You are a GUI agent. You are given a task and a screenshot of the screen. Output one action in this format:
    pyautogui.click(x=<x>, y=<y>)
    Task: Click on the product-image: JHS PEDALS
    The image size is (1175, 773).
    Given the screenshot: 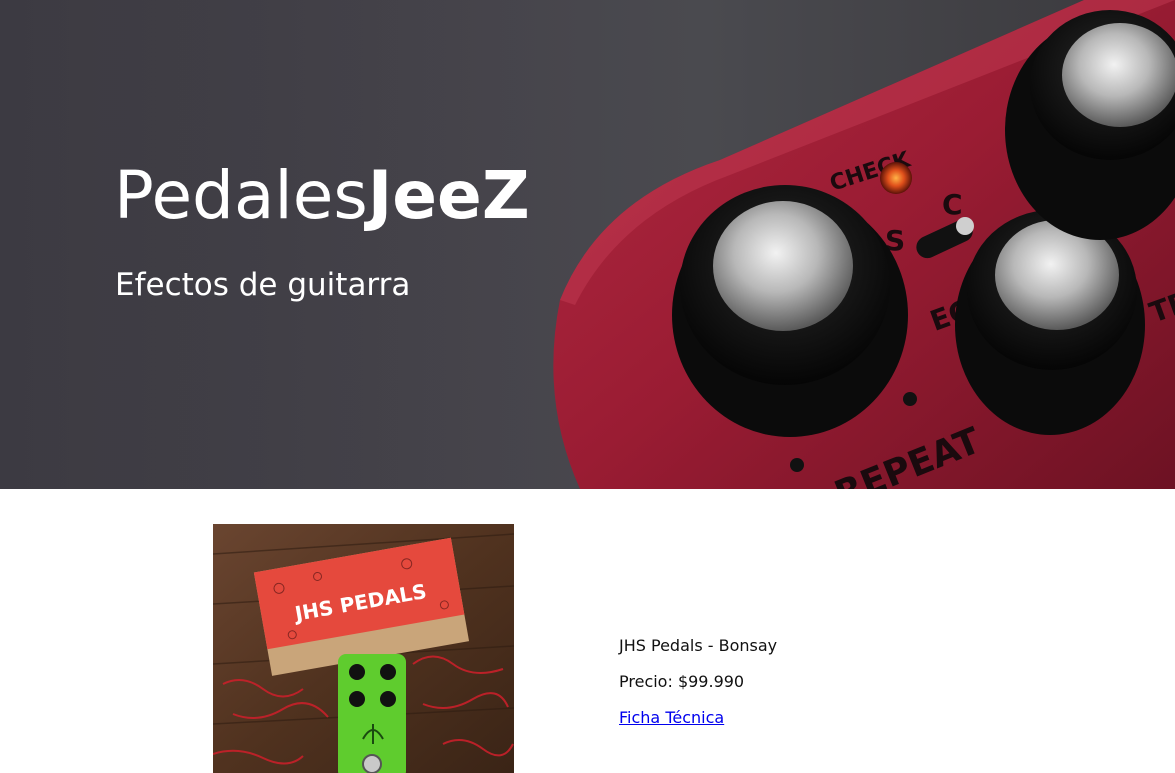 What is the action you would take?
    pyautogui.click(x=363, y=648)
    